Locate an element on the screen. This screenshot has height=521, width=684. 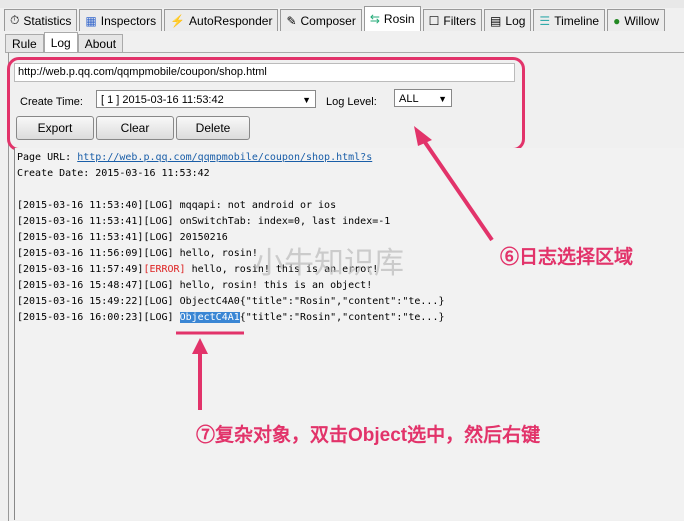
arrowhead-7-icon is located at coordinates (200, 346).